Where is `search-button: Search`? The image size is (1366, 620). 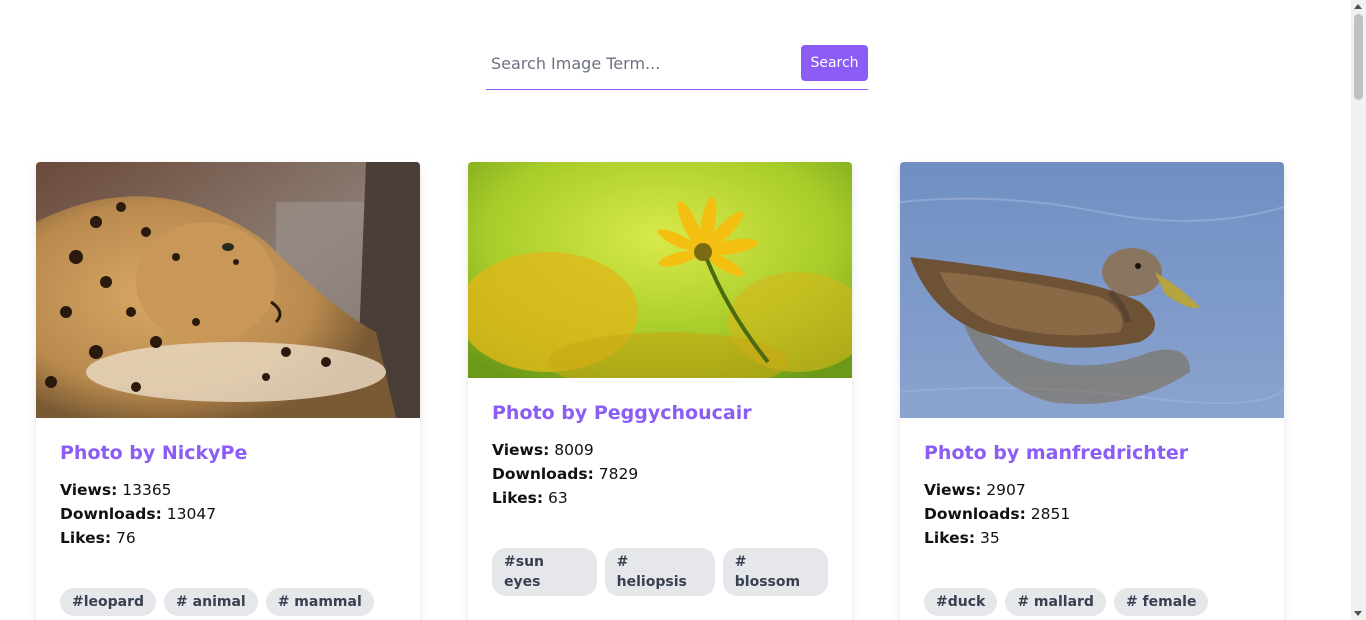
search-button: Search is located at coordinates (834, 63).